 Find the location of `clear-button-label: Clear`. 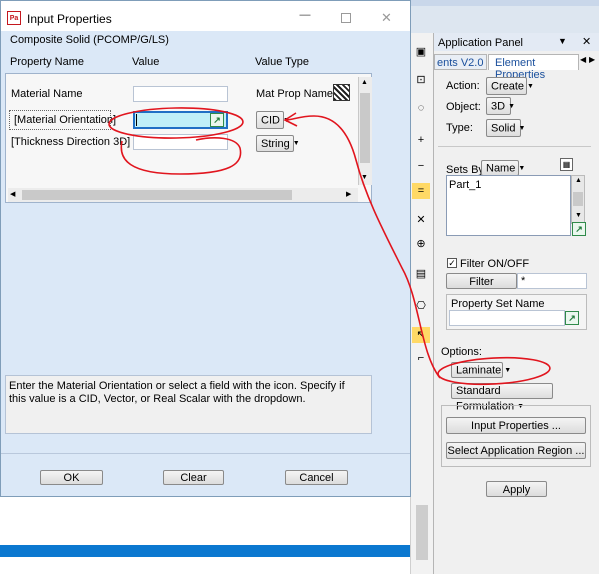

clear-button-label: Clear is located at coordinates (193, 478).